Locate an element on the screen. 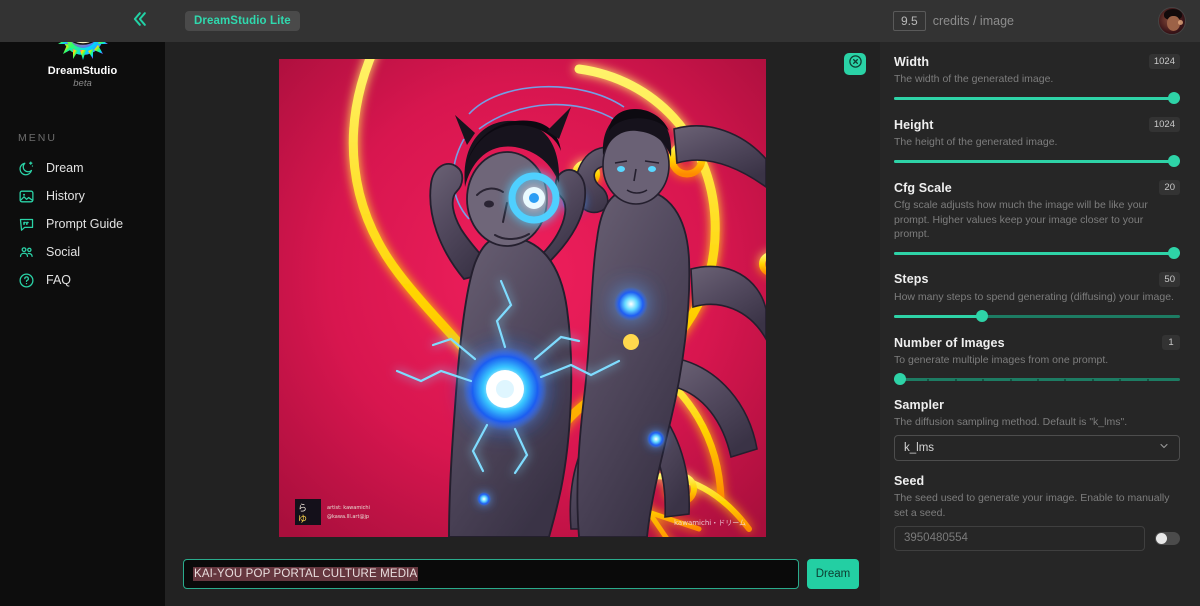  setting-height-value: 1024 is located at coordinates (1164, 125).